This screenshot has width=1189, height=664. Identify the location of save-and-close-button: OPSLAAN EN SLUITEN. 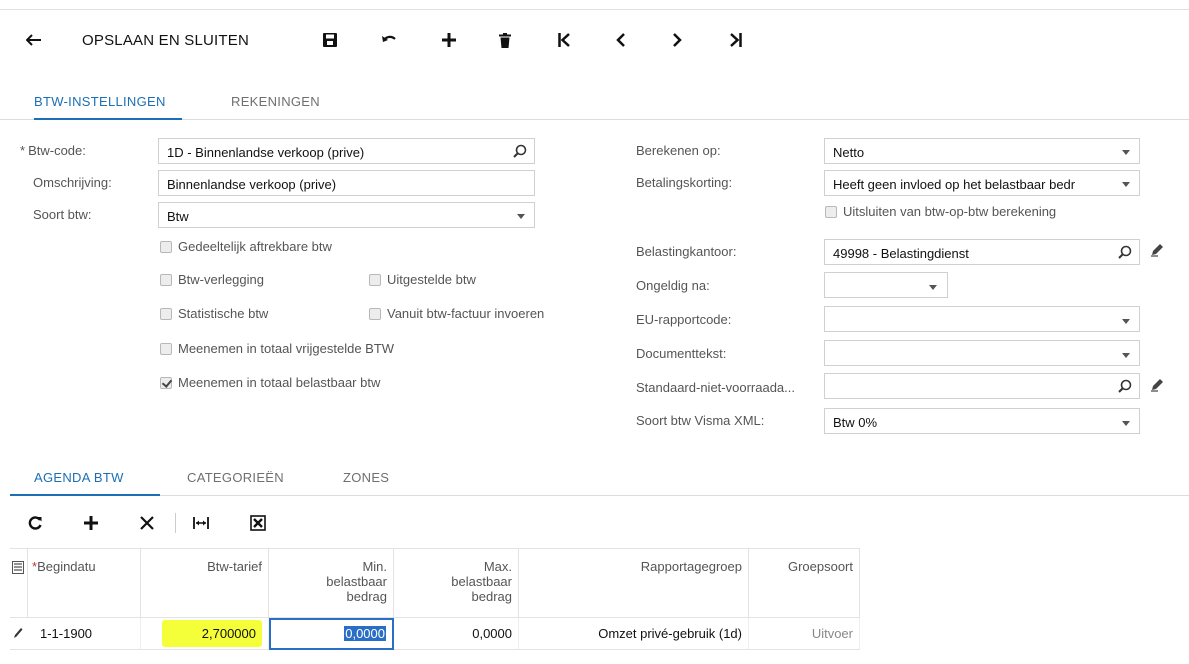
(182, 40).